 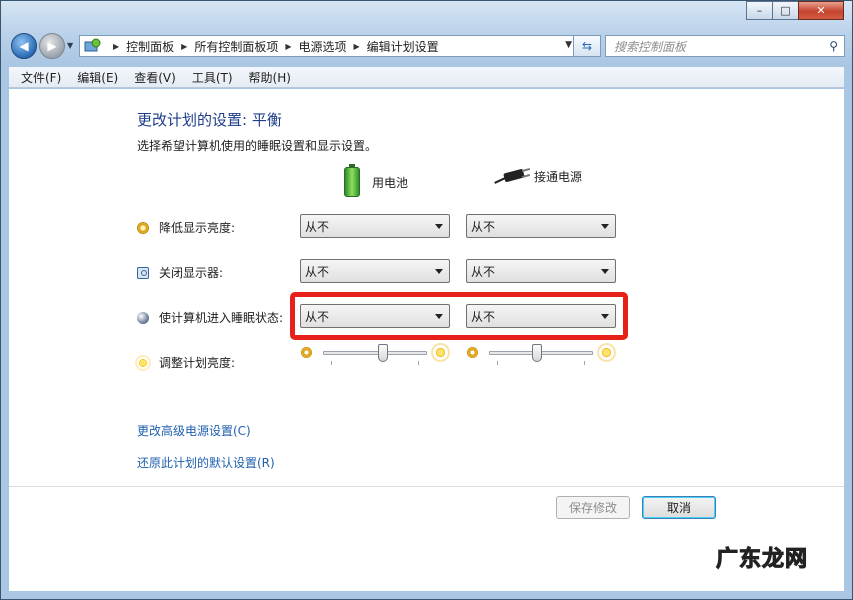 What do you see at coordinates (833, 46) in the screenshot?
I see `search-icon: ⚲` at bounding box center [833, 46].